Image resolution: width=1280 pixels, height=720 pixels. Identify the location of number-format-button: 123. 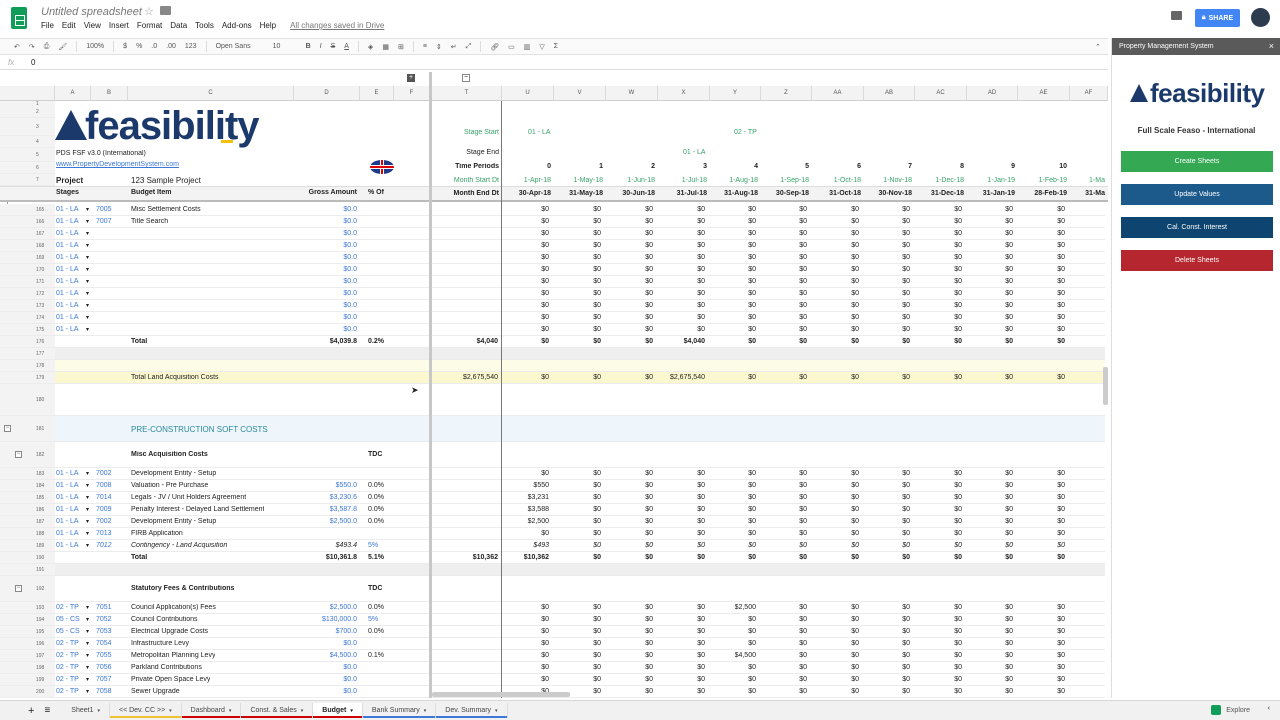
(191, 46).